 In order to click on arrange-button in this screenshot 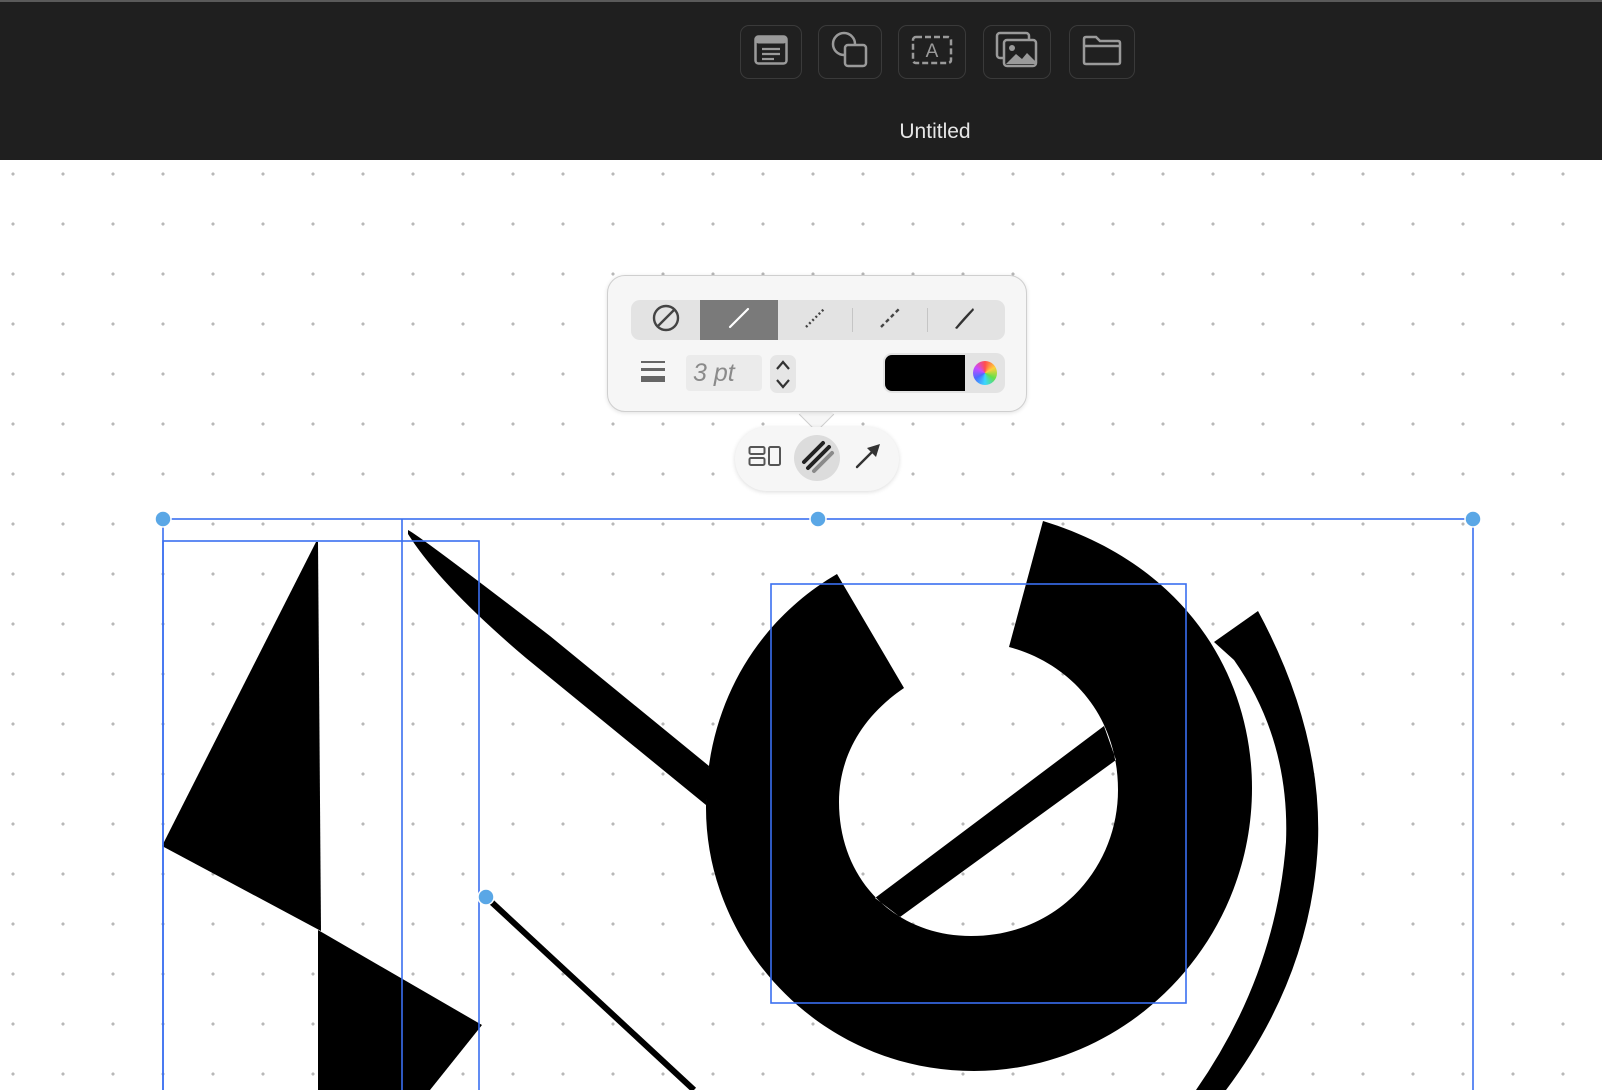, I will do `click(765, 458)`.